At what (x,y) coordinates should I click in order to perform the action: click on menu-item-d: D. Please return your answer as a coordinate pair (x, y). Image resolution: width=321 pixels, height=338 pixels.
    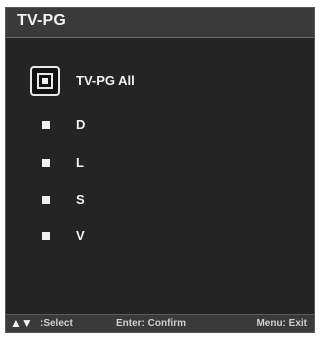
    Looking at the image, I should click on (160, 125).